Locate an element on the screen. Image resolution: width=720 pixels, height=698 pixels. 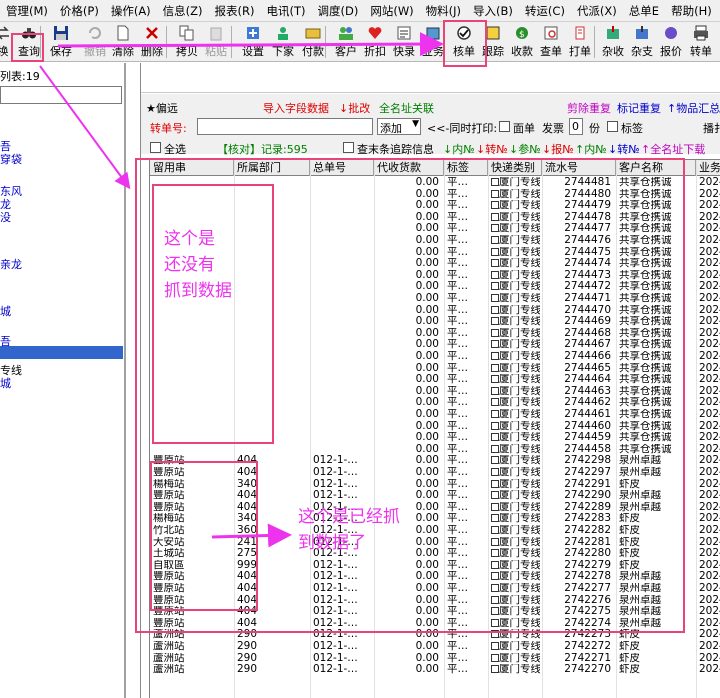
transfer-no-input is located at coordinates (285, 126).